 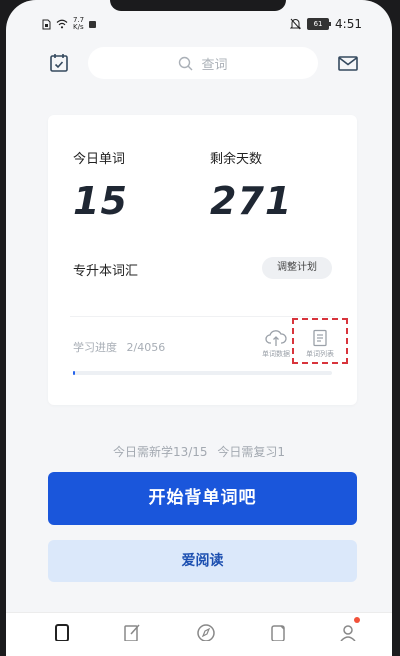 I want to click on camera-notch, so click(x=198, y=5).